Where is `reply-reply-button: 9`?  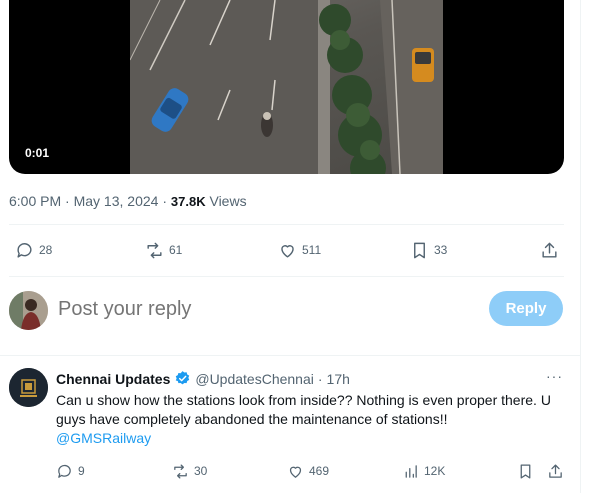 reply-reply-button: 9 is located at coordinates (70, 471).